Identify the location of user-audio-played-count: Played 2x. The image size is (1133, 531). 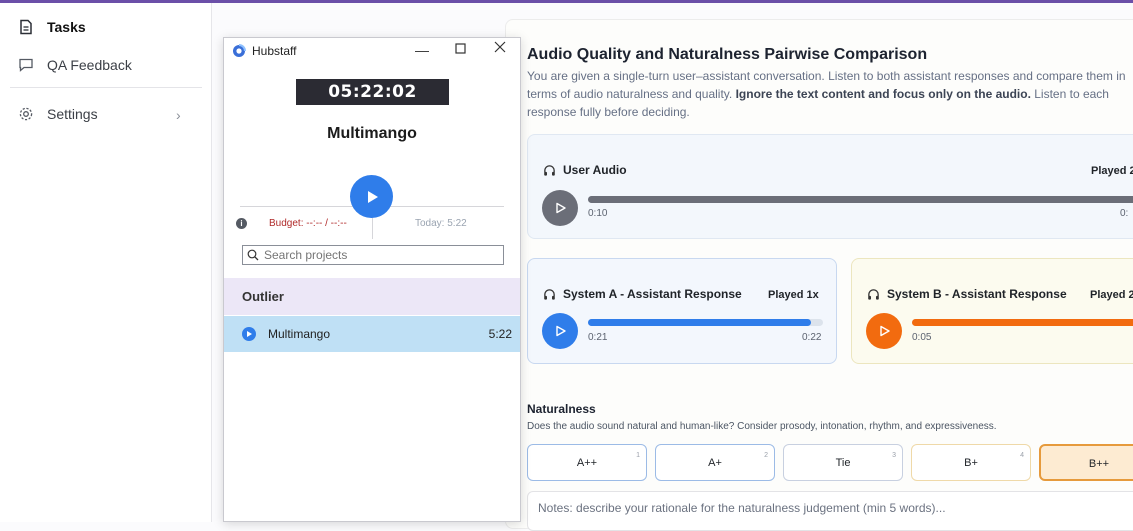
(1112, 171).